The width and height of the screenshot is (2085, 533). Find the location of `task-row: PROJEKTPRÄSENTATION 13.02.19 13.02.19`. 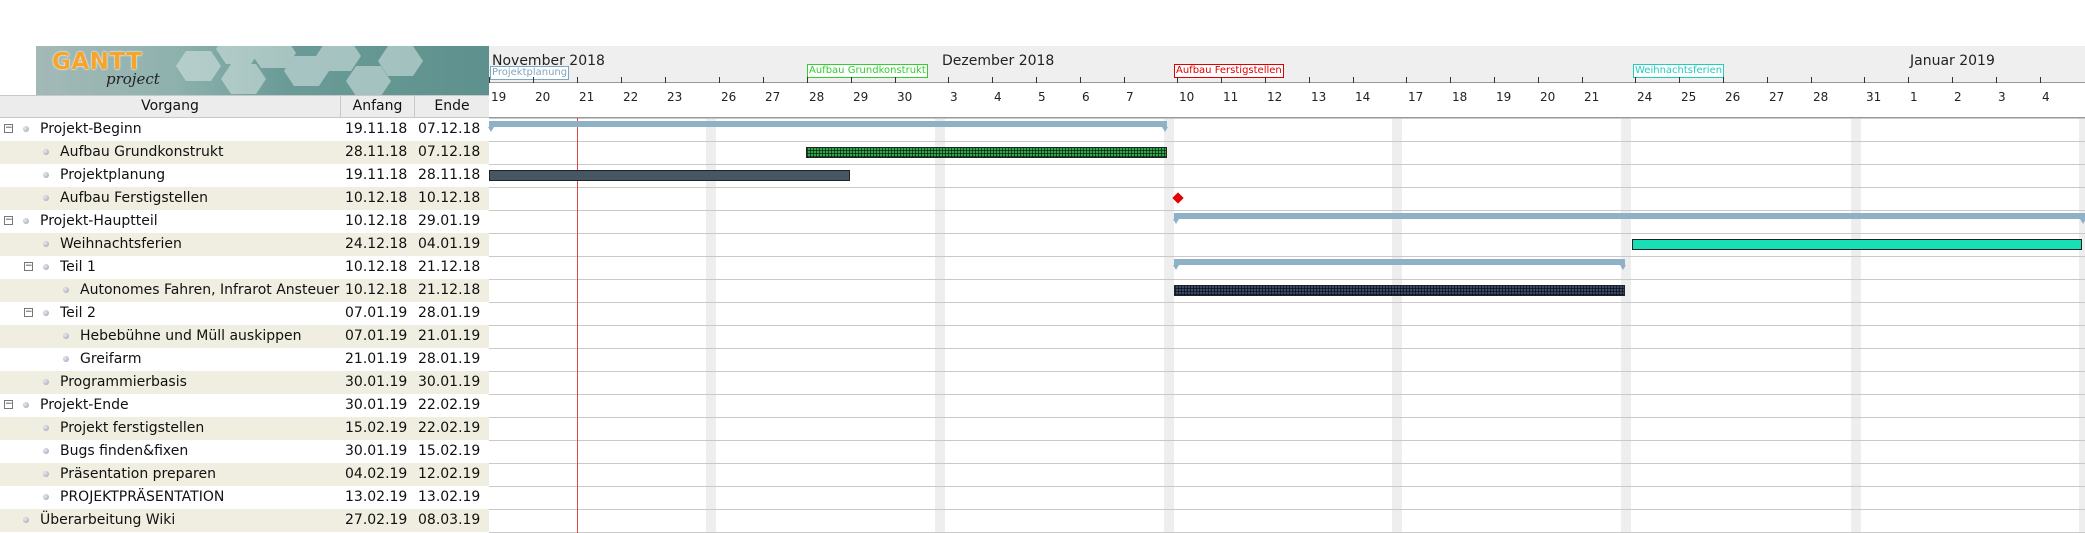

task-row: PROJEKTPRÄSENTATION 13.02.19 13.02.19 is located at coordinates (244, 497).